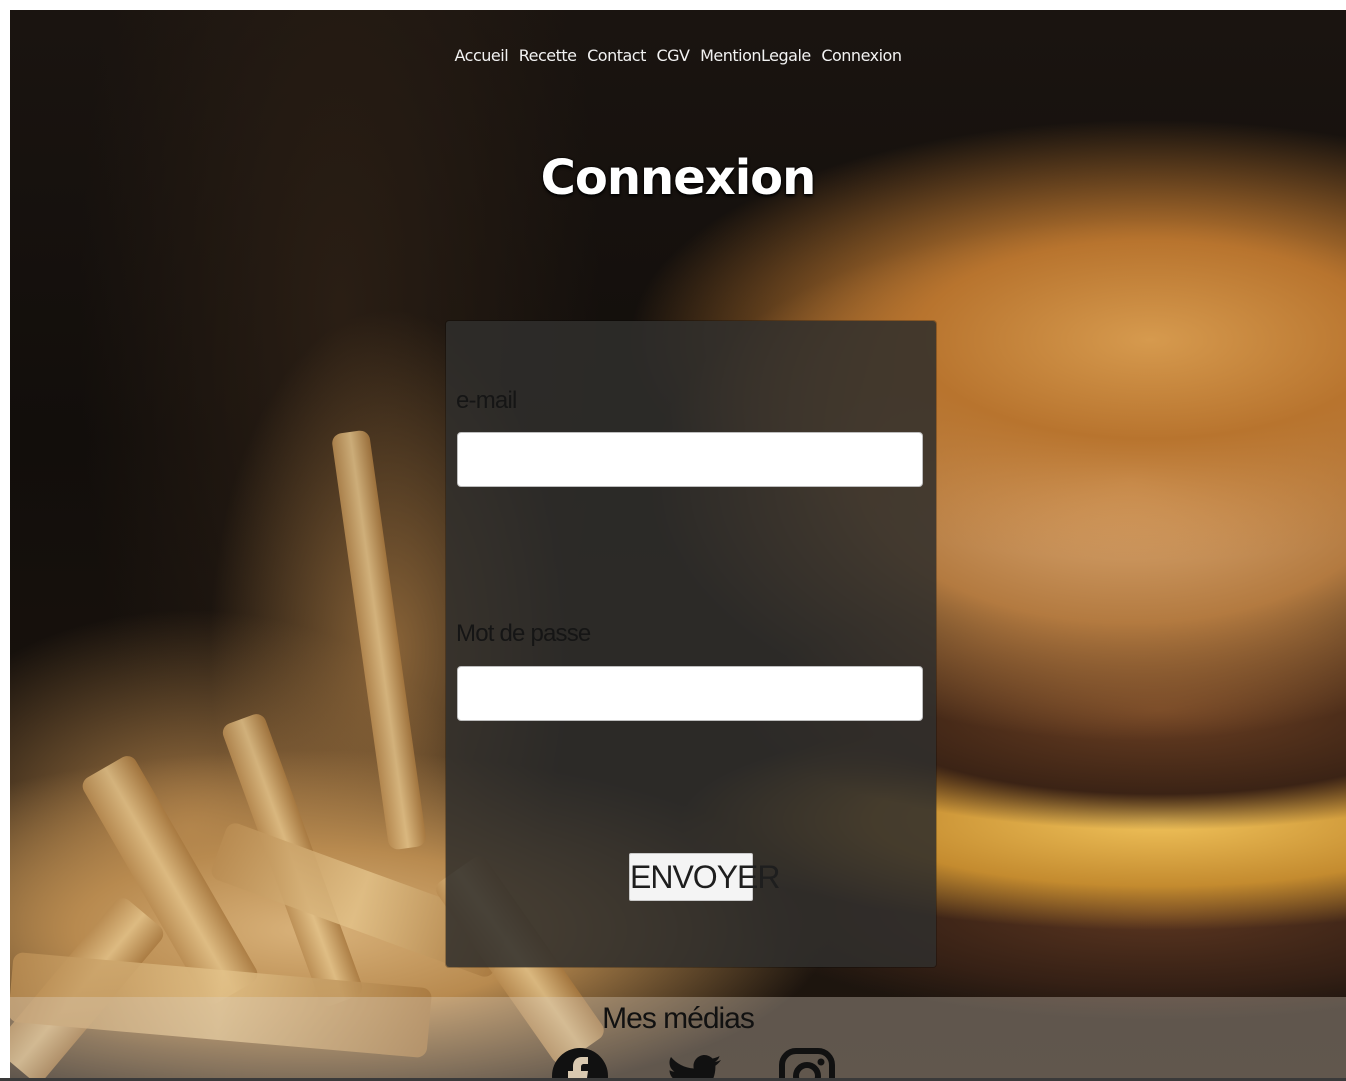 The width and height of the screenshot is (1346, 1081). What do you see at coordinates (678, 178) in the screenshot?
I see `page-title: Connexion` at bounding box center [678, 178].